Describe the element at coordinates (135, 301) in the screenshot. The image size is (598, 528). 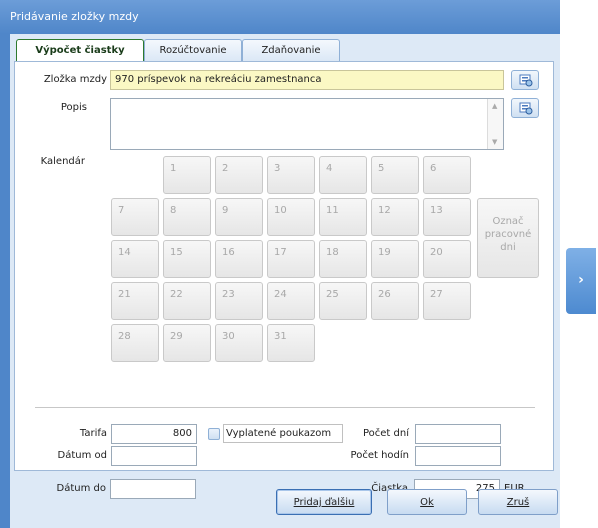
I see `calendar-day: 21` at that location.